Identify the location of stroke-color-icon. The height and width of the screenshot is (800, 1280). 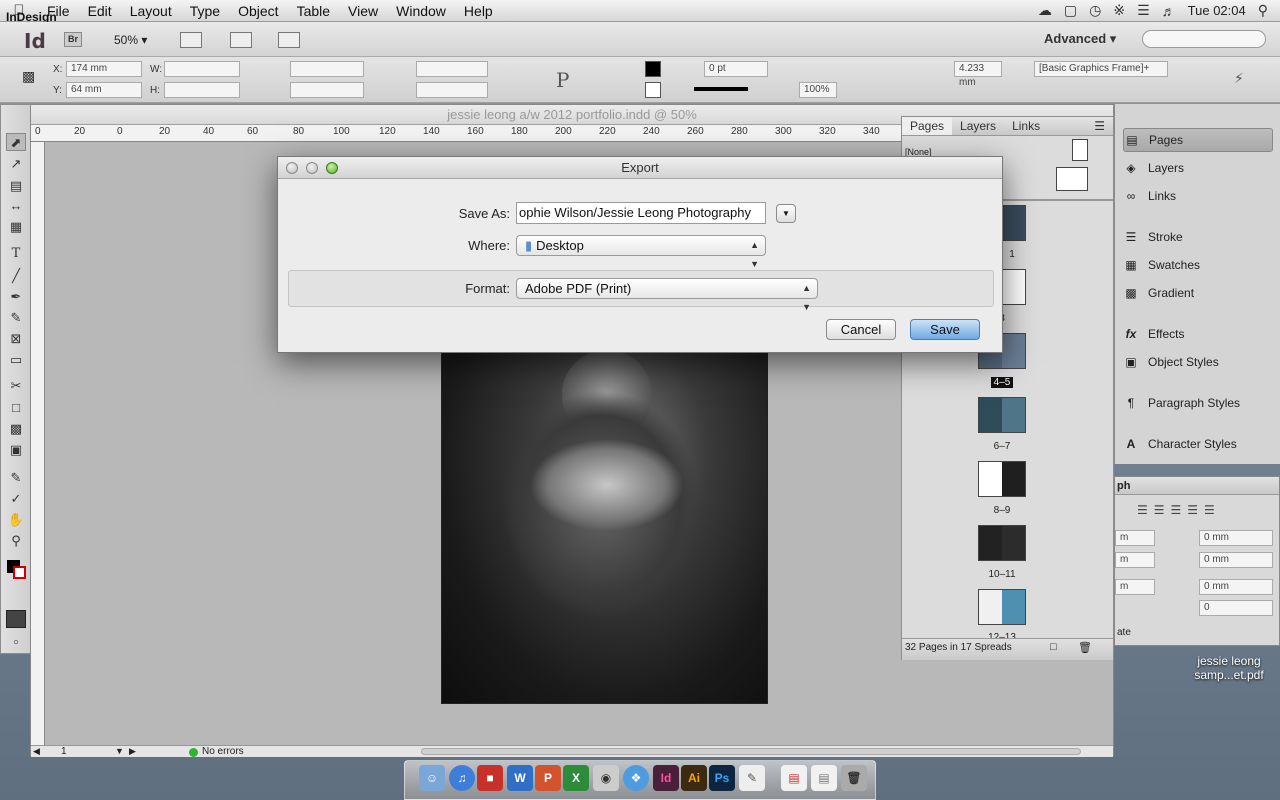
(19, 572).